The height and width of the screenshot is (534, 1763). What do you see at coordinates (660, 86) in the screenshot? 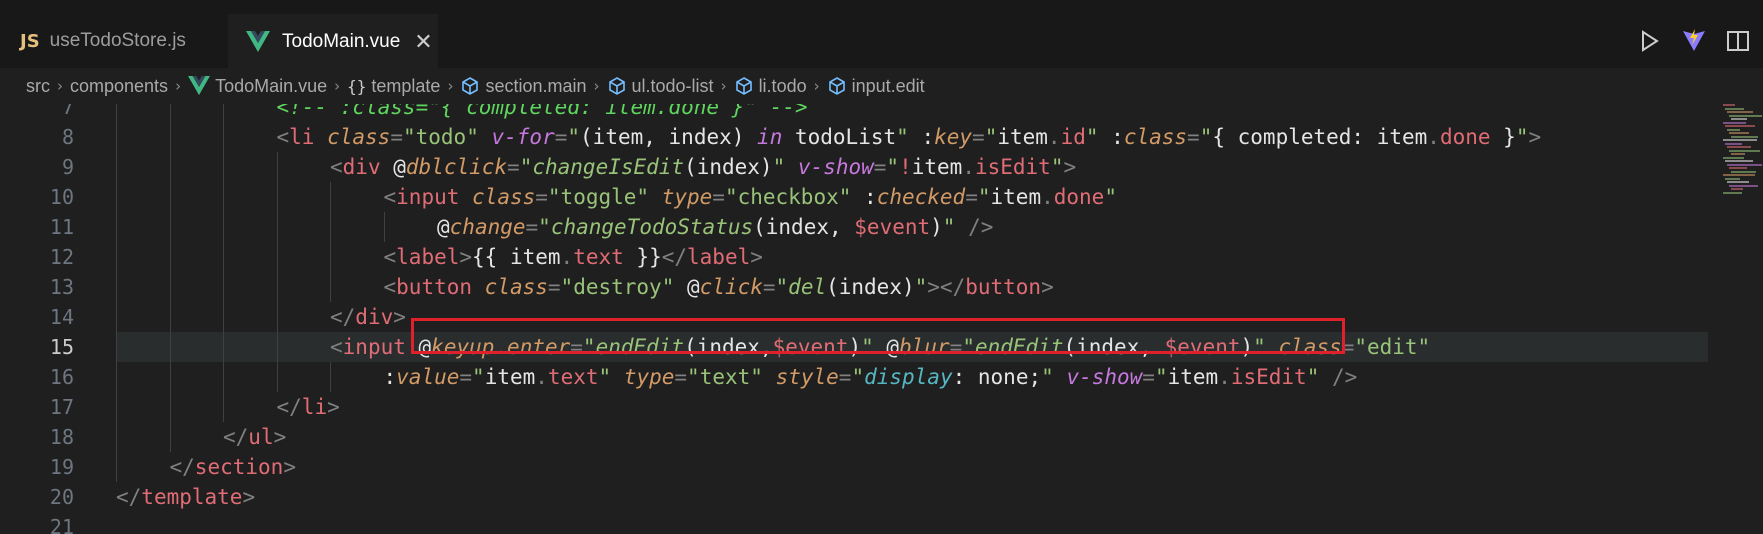
I see `breadcrumb-item-ul: ul.todo-list` at bounding box center [660, 86].